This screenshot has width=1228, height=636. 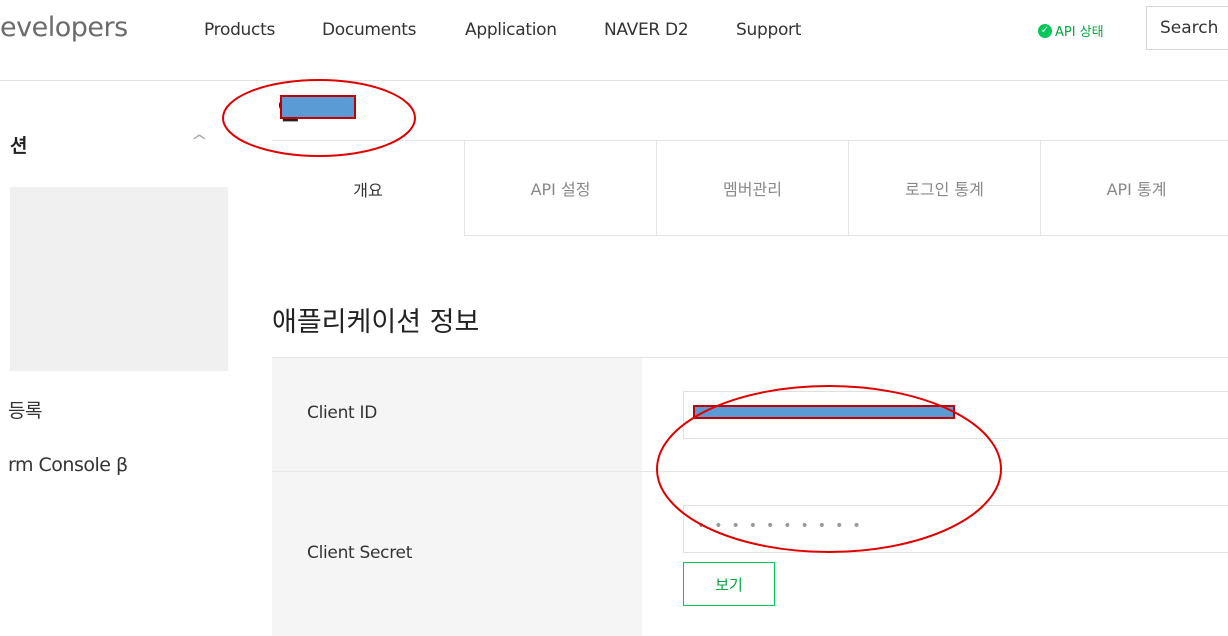 I want to click on sidebar-section-title: 션, so click(x=18, y=144).